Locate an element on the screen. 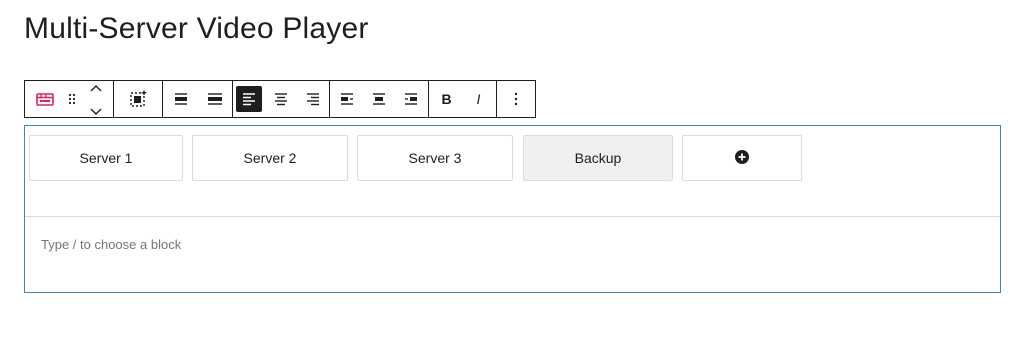 This screenshot has height=347, width=1024. server-button-label: Server 3 is located at coordinates (435, 158).